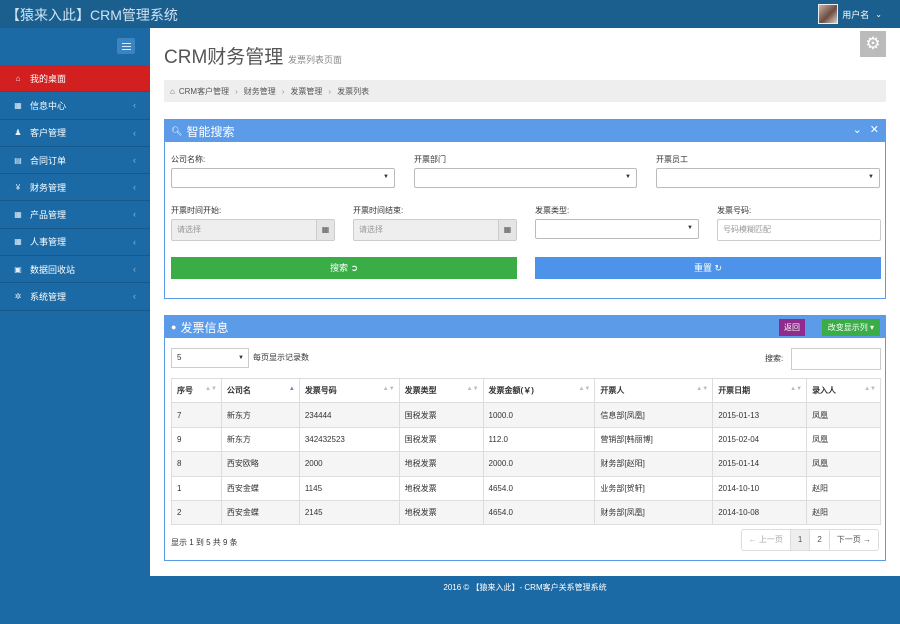 The width and height of the screenshot is (900, 624). I want to click on sort-asc-icon: ▲, so click(291, 389).